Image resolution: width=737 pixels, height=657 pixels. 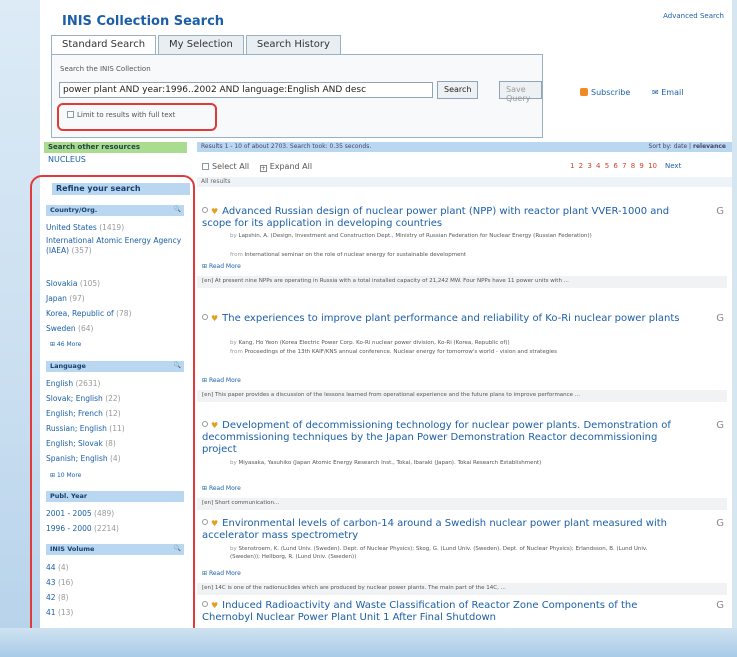 I want to click on facet-count: (11), so click(x=117, y=428).